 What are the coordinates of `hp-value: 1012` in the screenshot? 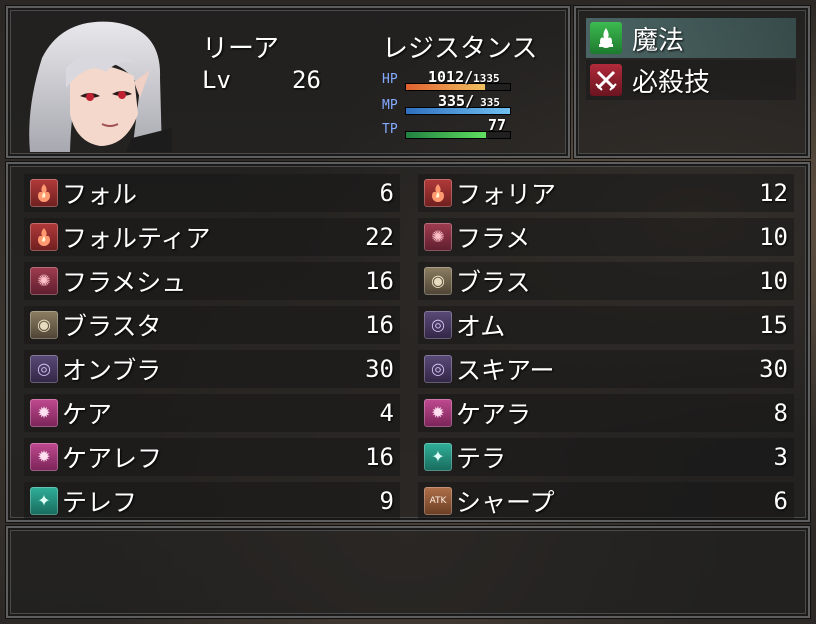 It's located at (446, 77).